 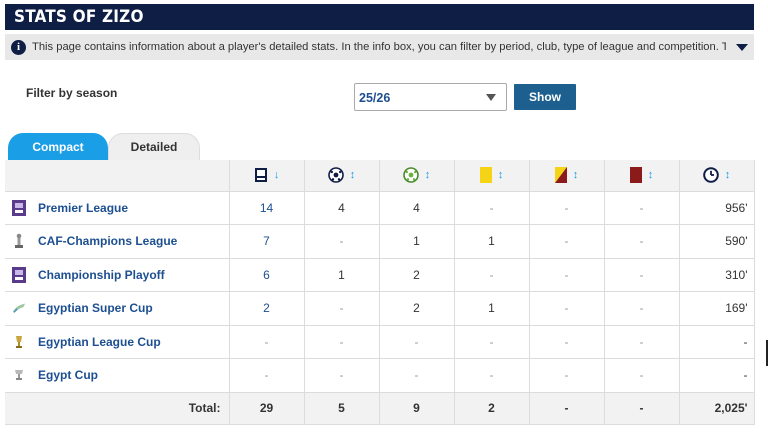 What do you see at coordinates (18, 47) in the screenshot?
I see `info-icon: i` at bounding box center [18, 47].